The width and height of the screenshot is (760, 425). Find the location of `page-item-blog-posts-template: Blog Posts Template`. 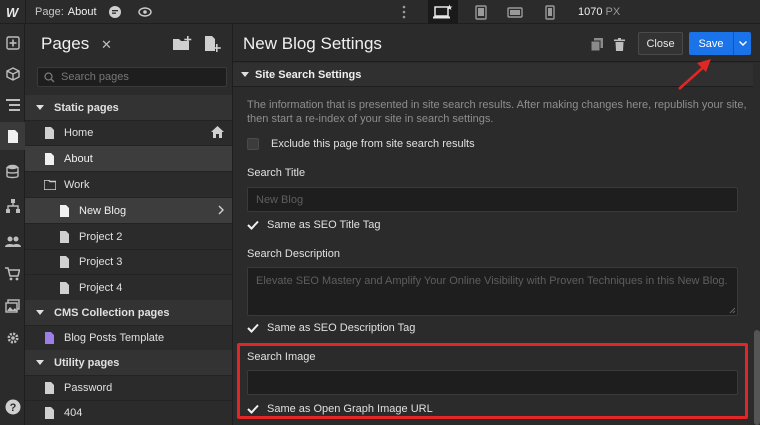

page-item-blog-posts-template: Blog Posts Template is located at coordinates (128, 338).